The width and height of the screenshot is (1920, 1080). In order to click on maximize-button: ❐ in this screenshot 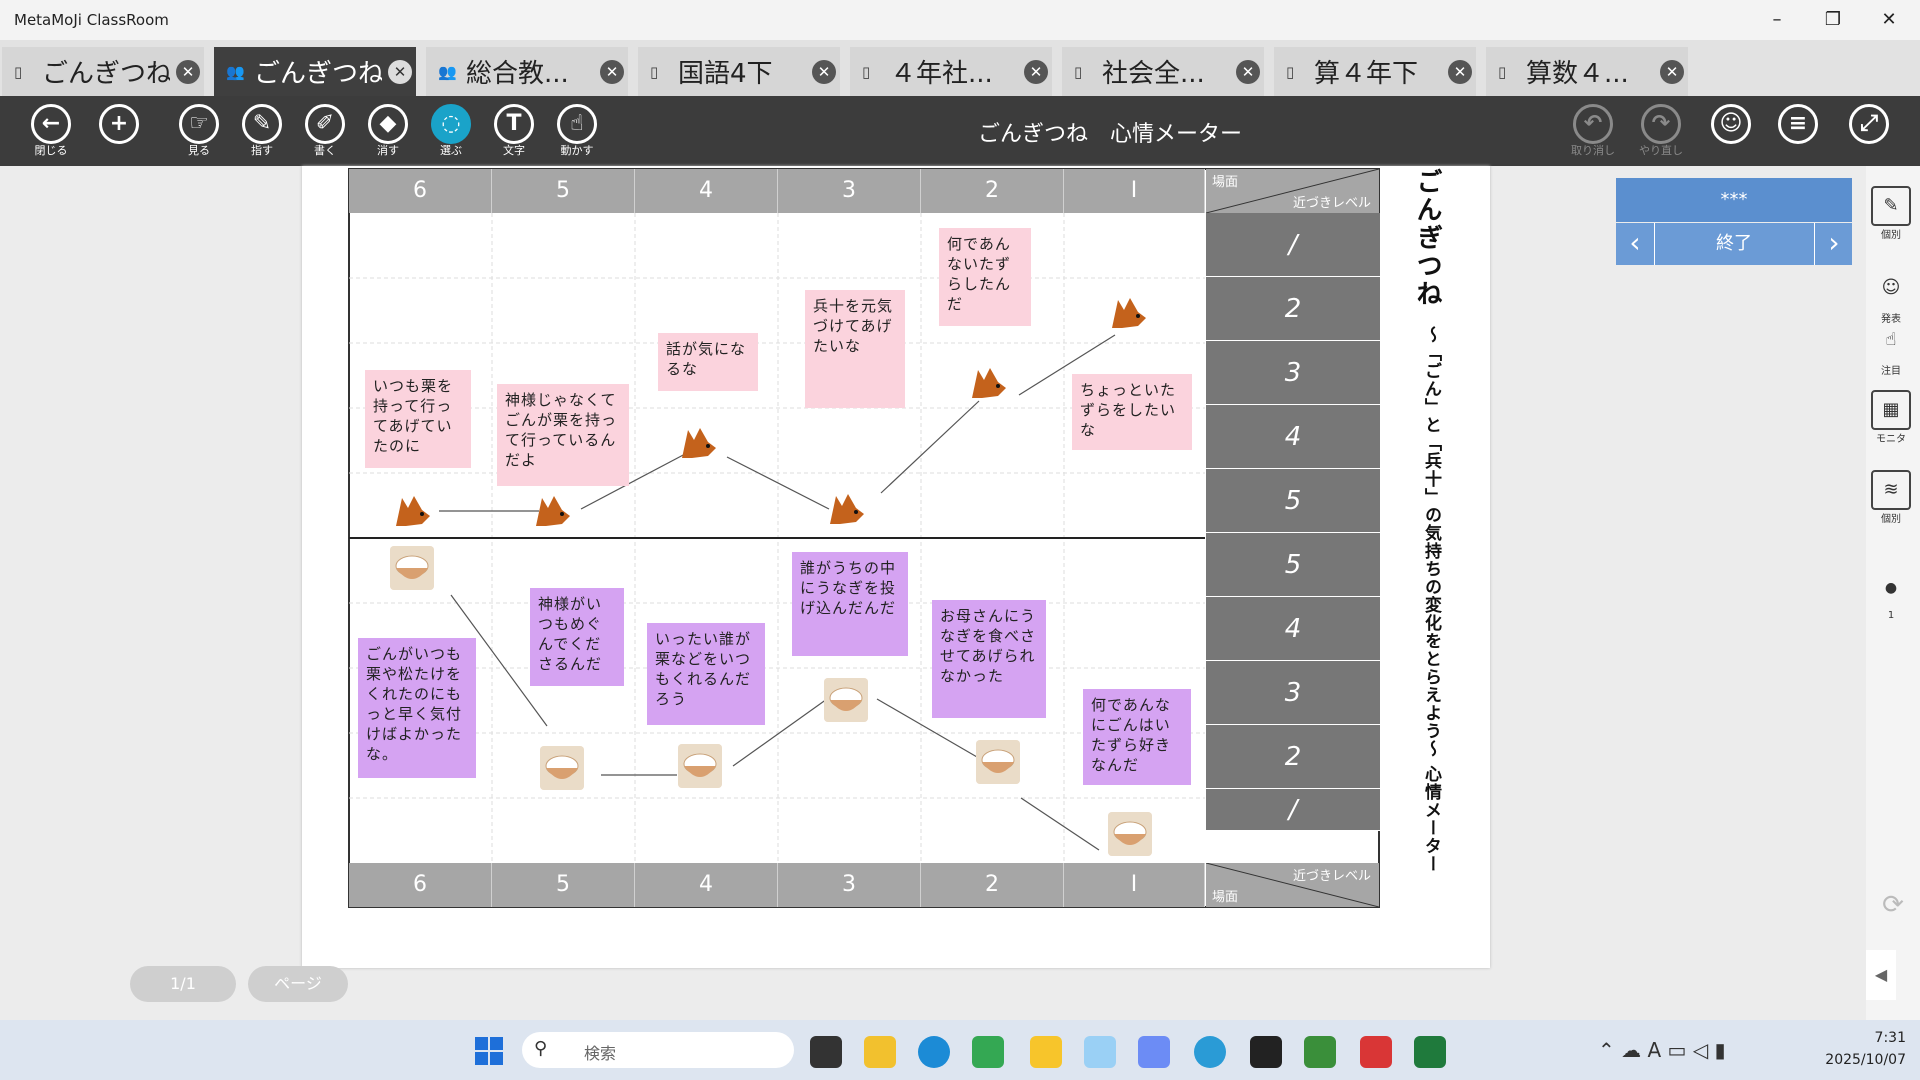, I will do `click(1833, 20)`.